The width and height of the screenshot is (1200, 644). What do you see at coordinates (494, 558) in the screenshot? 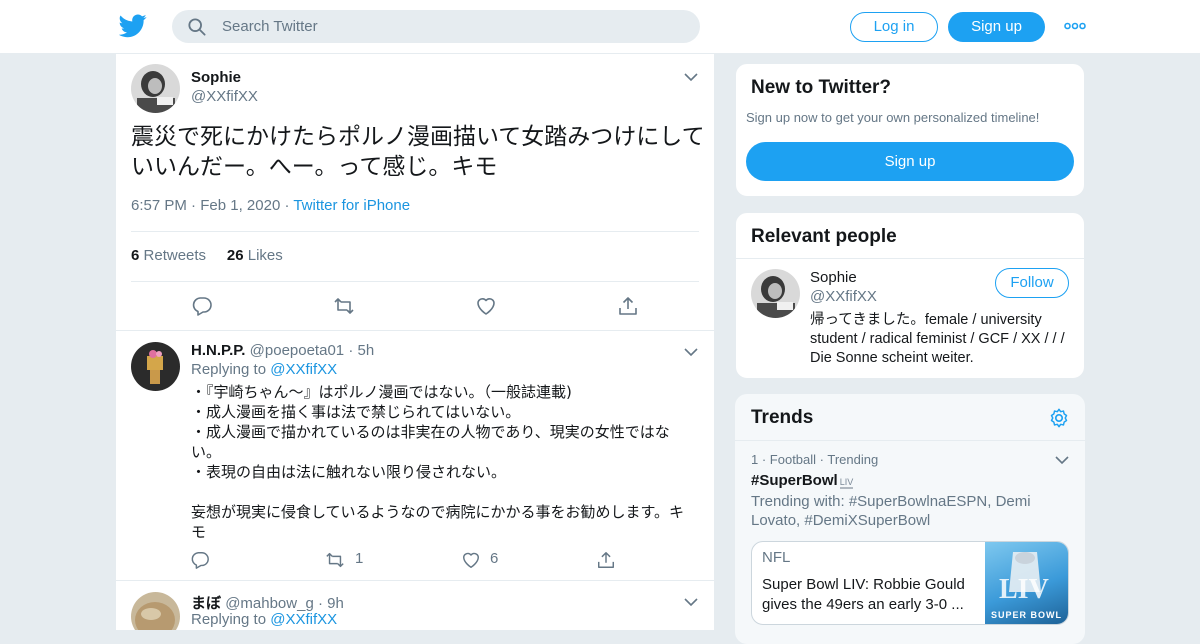
I see `like-count: 6` at bounding box center [494, 558].